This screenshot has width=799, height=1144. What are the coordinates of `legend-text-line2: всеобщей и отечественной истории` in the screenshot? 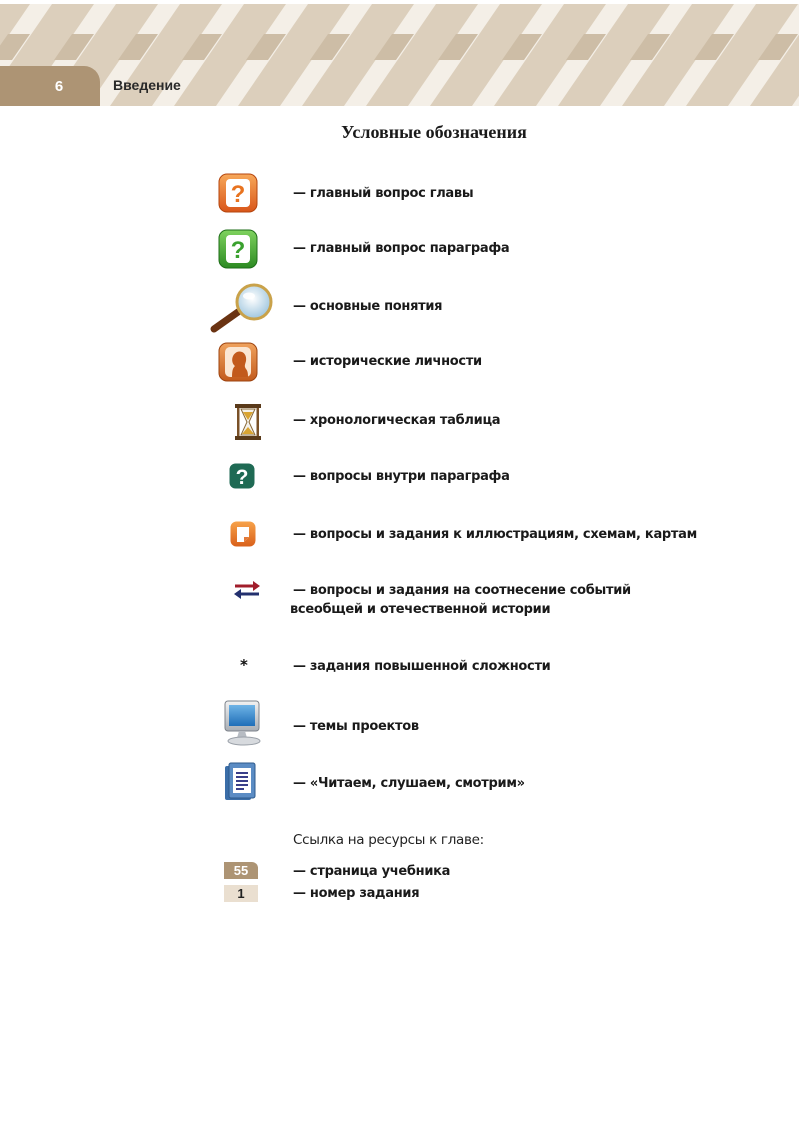 It's located at (420, 609).